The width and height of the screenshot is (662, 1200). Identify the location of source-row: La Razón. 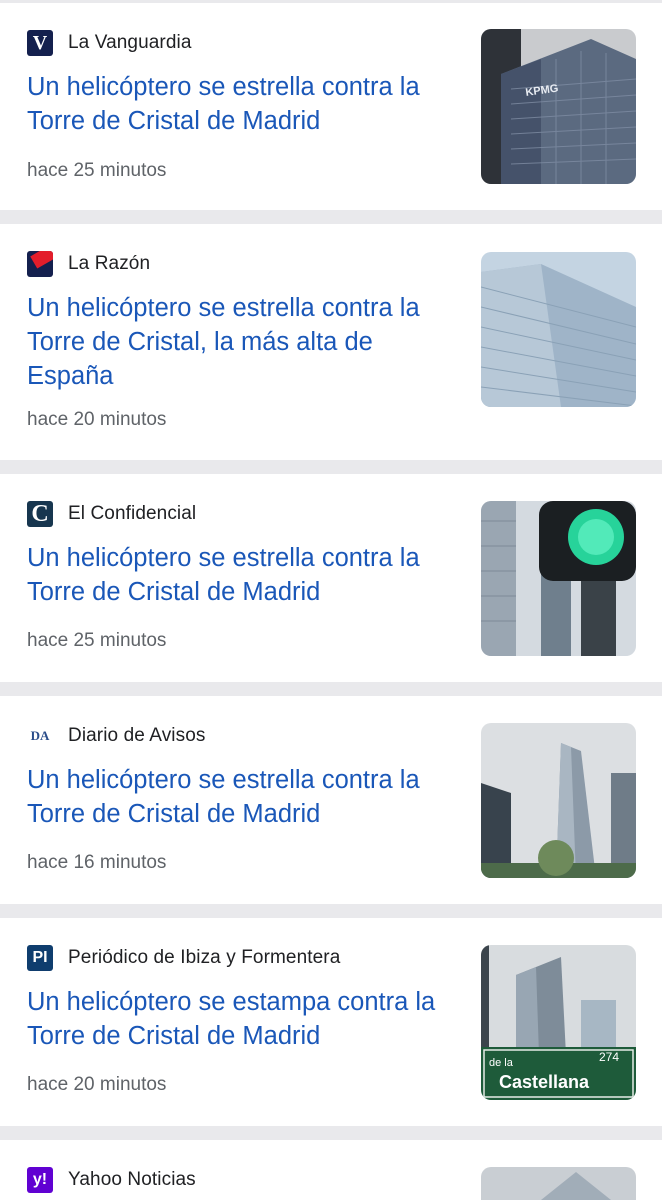
(88, 264).